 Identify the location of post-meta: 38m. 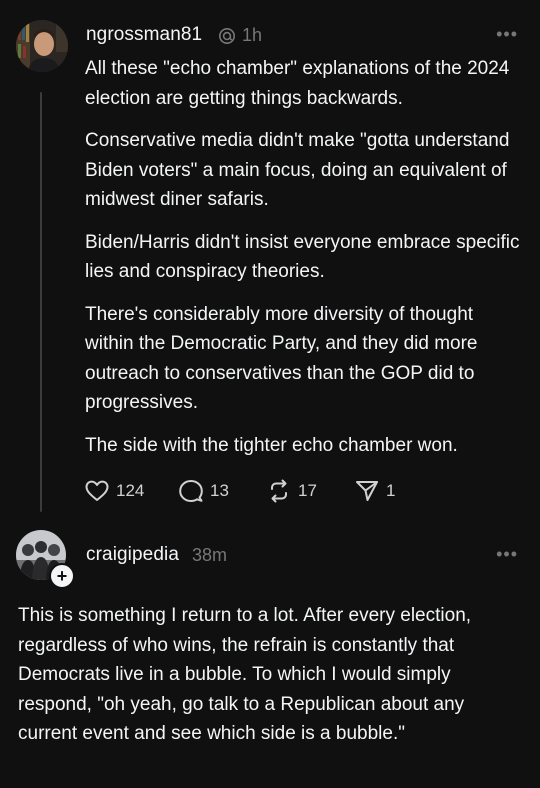
(209, 555).